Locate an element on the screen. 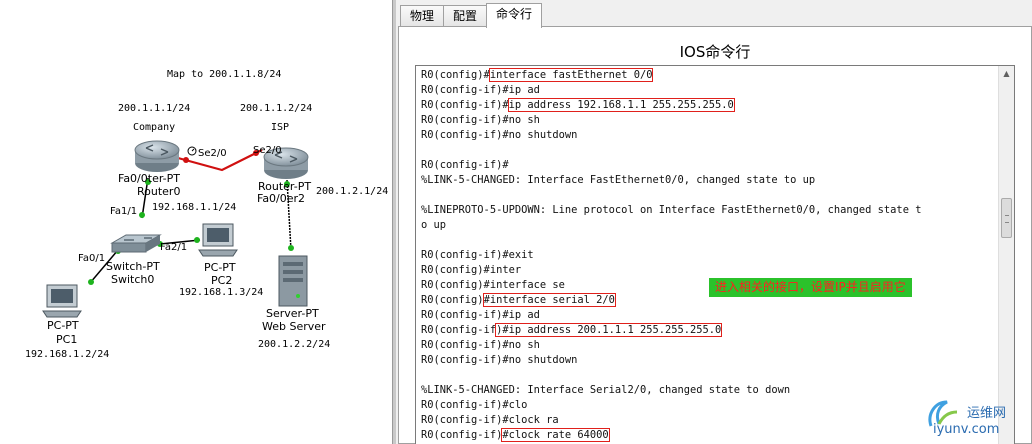 The width and height of the screenshot is (1032, 444). server-name-label: Web Server is located at coordinates (294, 326).